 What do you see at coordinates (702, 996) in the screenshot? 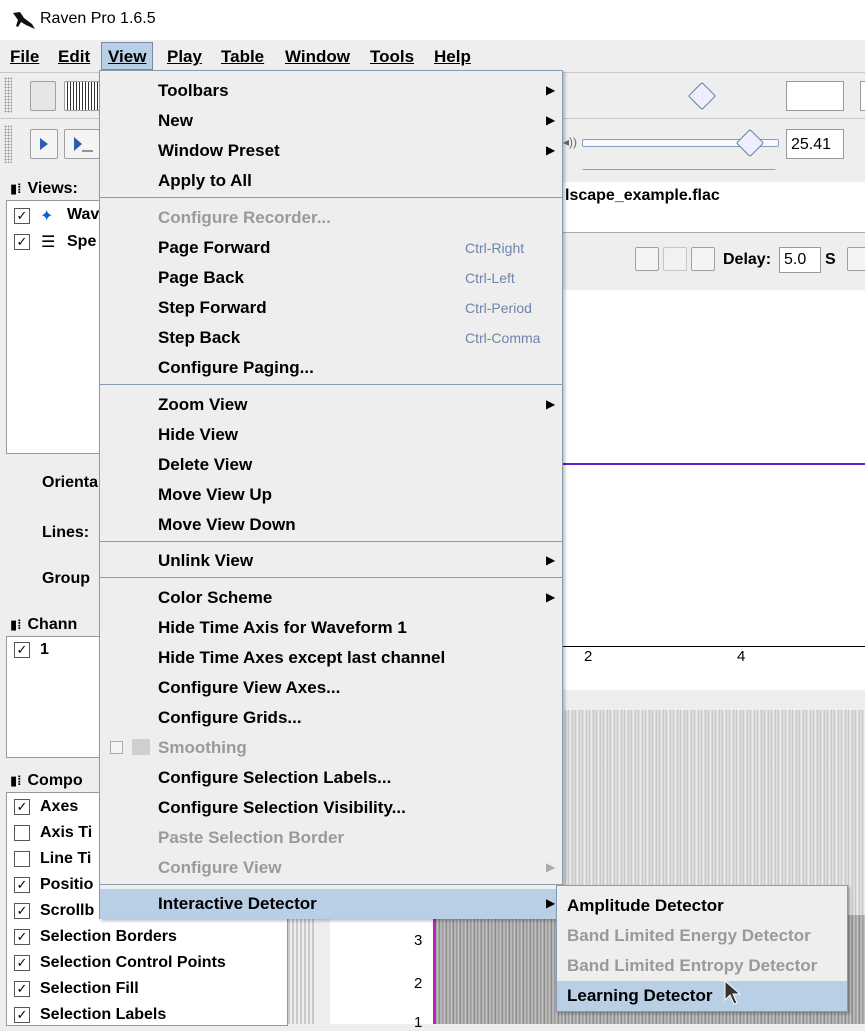
I see `submenu-item-learning-detector: Learning Detector` at bounding box center [702, 996].